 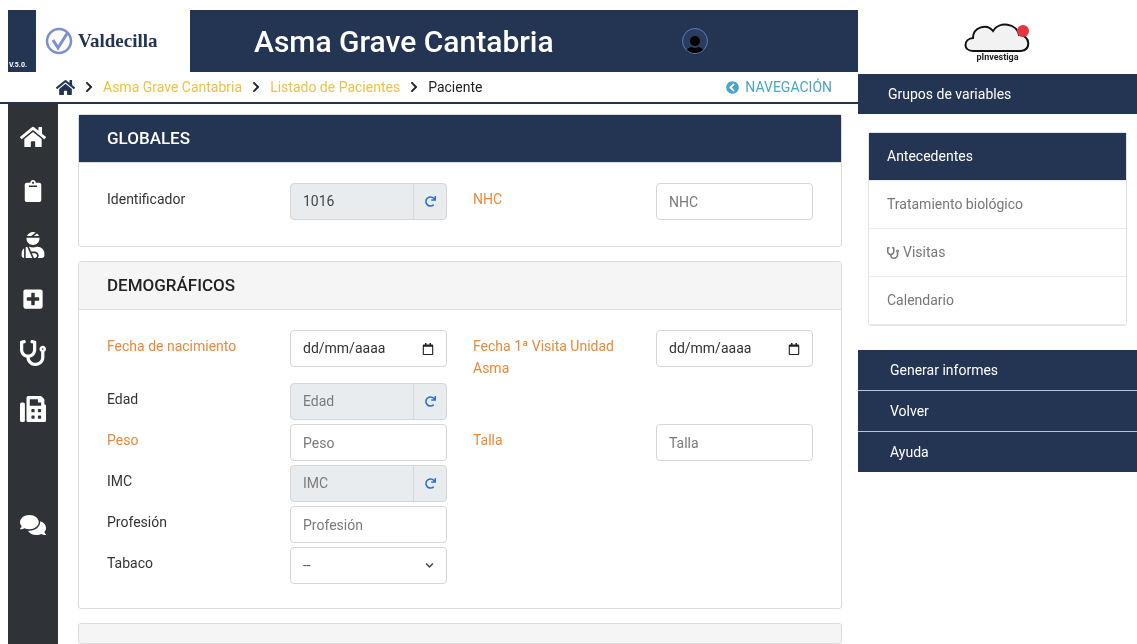 What do you see at coordinates (137, 522) in the screenshot?
I see `field-label: Profesión` at bounding box center [137, 522].